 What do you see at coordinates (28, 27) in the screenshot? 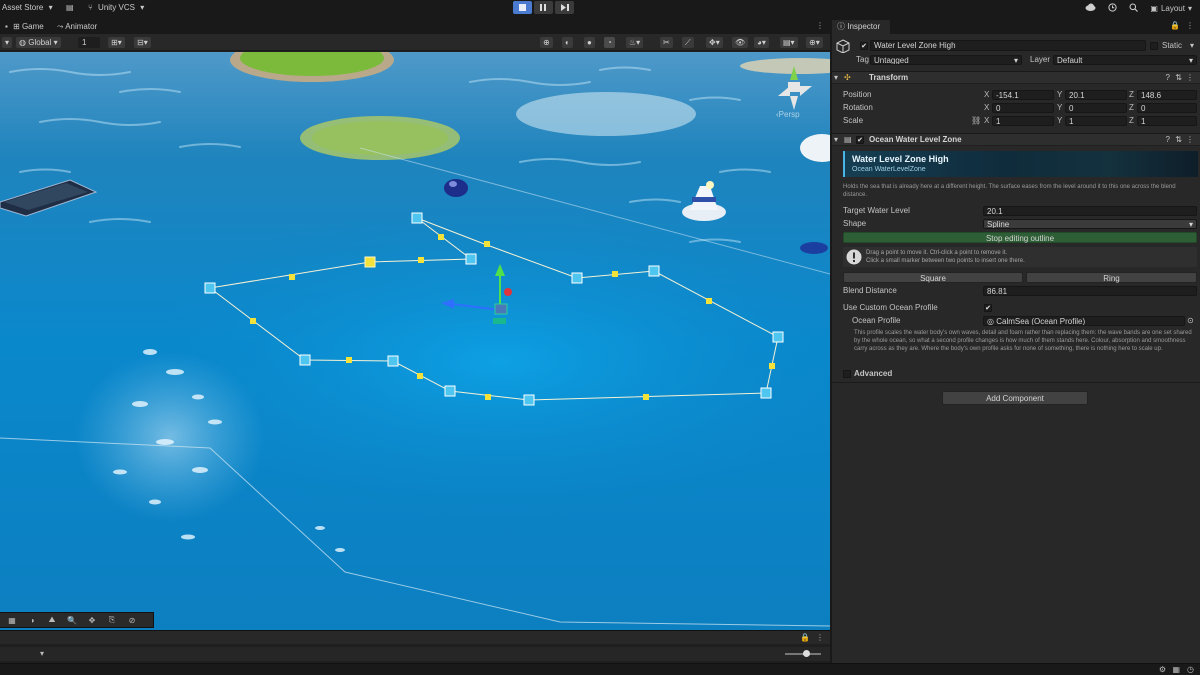
I see `tab-game: ⊞ Game` at bounding box center [28, 27].